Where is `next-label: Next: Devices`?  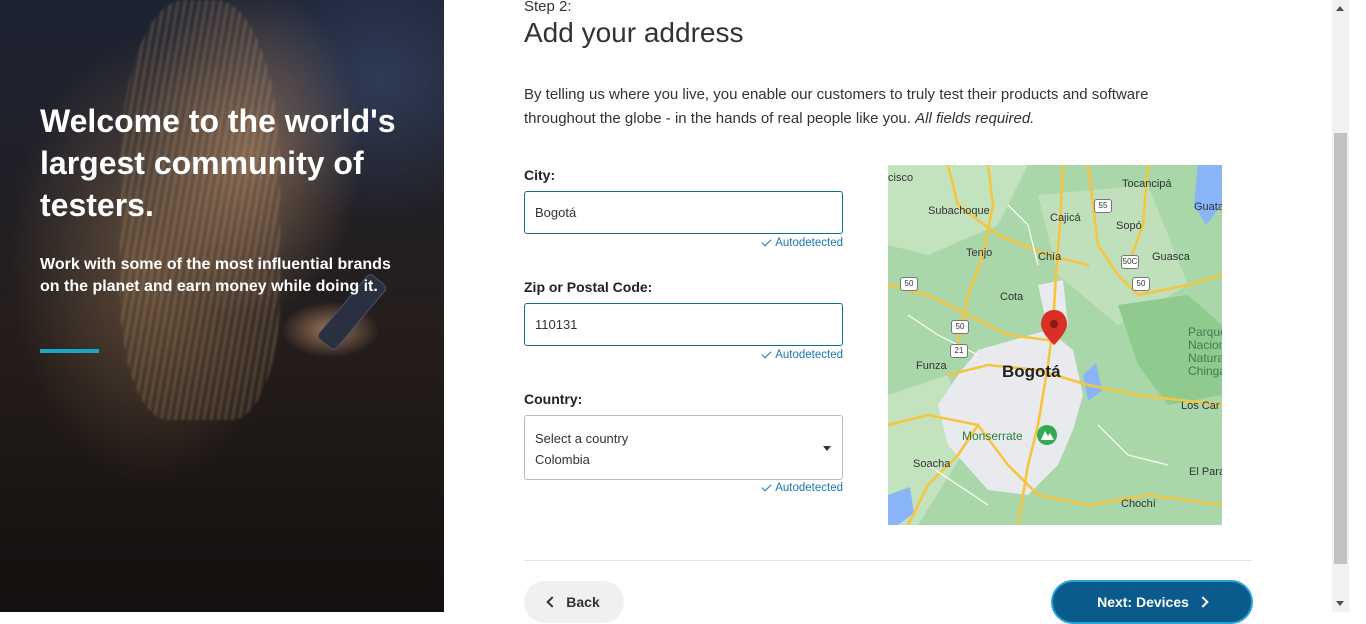
next-label: Next: Devices is located at coordinates (1143, 602).